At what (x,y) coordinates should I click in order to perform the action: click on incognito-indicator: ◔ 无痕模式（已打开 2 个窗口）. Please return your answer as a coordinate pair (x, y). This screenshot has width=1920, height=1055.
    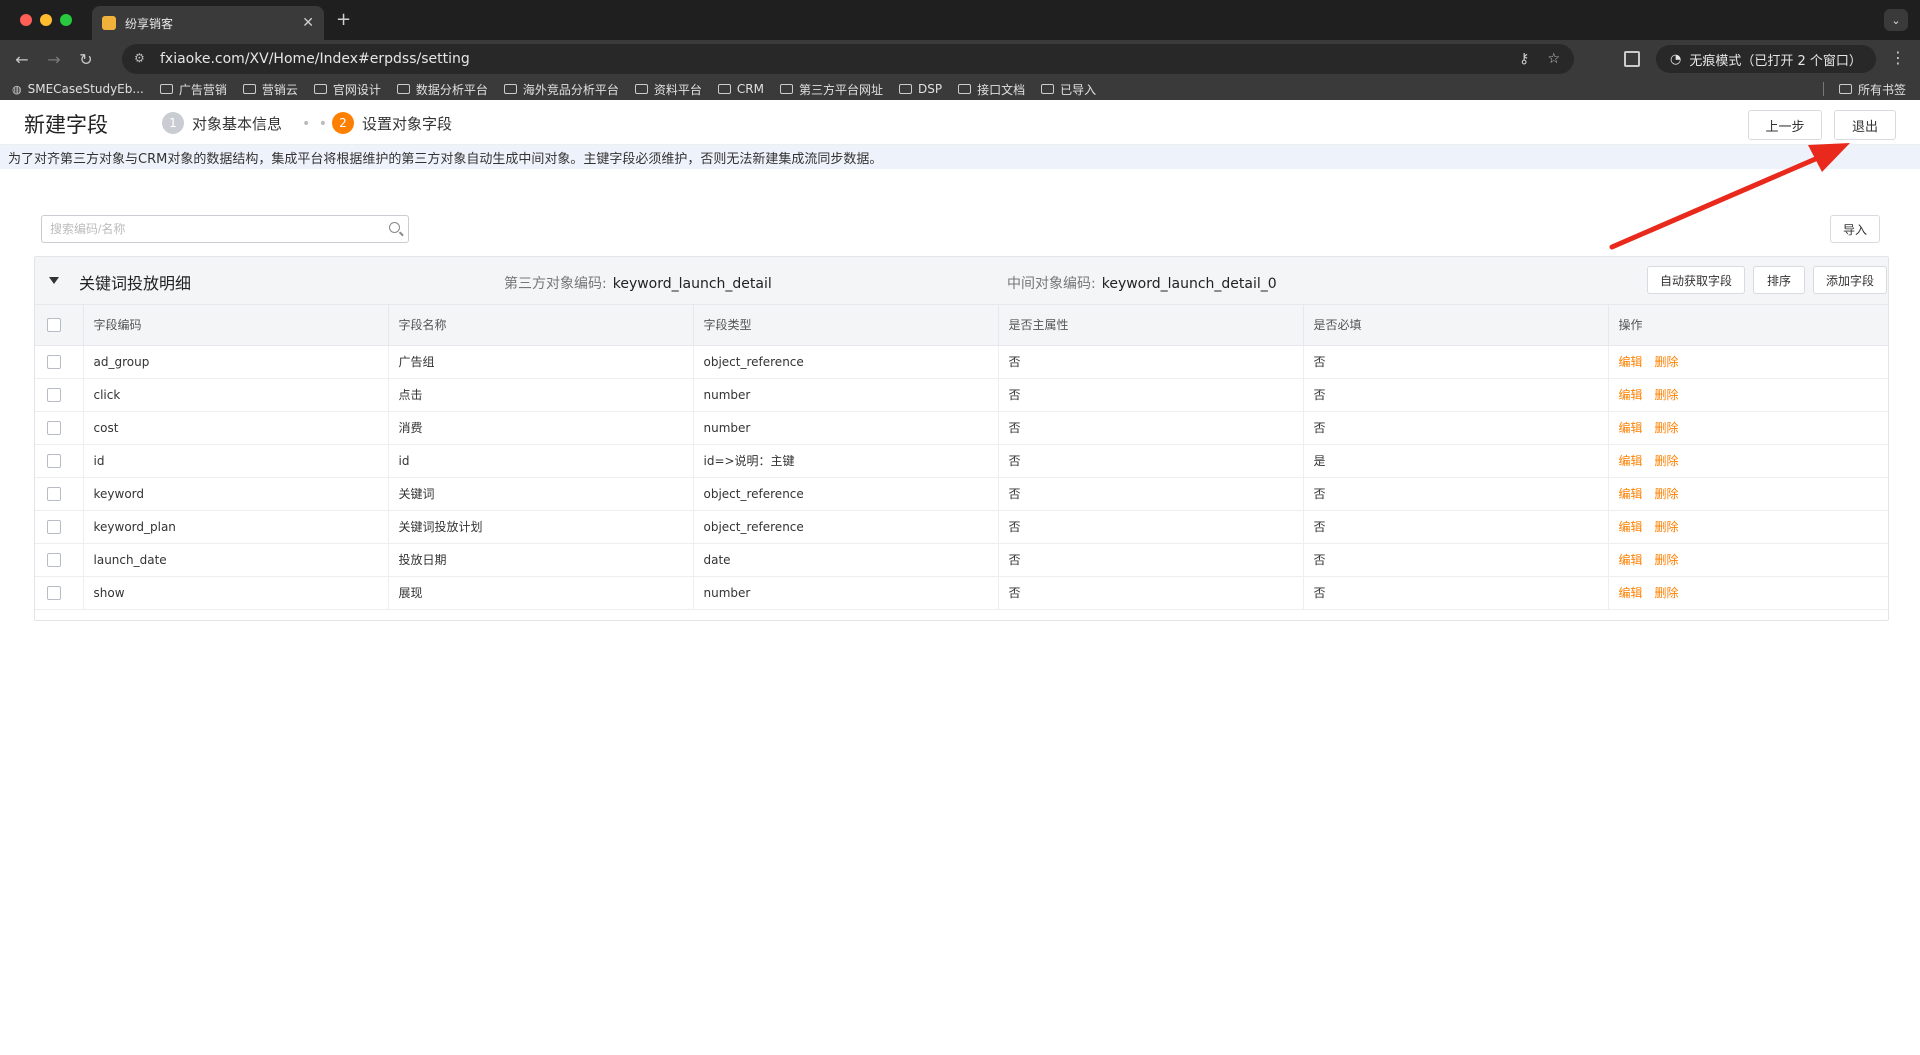
    Looking at the image, I should click on (1766, 59).